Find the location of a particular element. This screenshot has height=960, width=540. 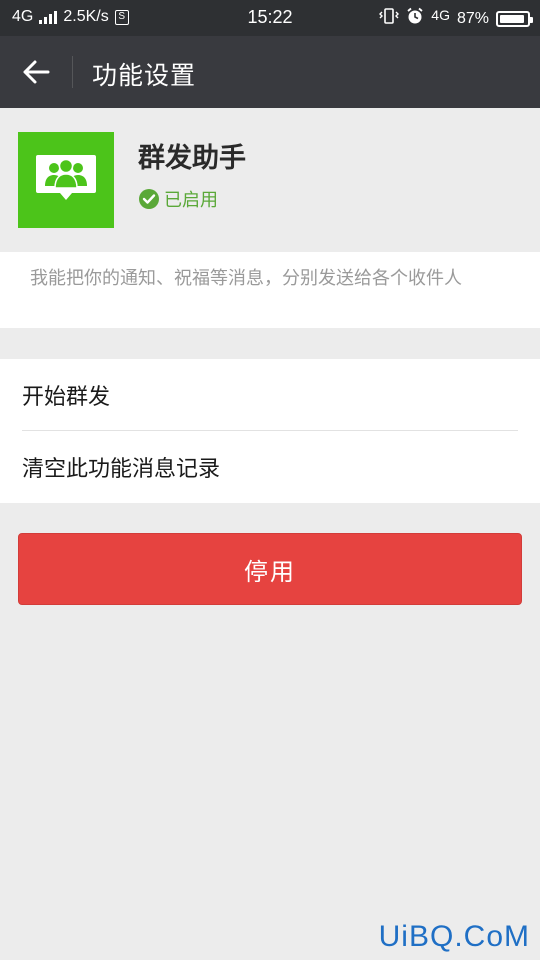

status-badge: 已启用 is located at coordinates (178, 199).